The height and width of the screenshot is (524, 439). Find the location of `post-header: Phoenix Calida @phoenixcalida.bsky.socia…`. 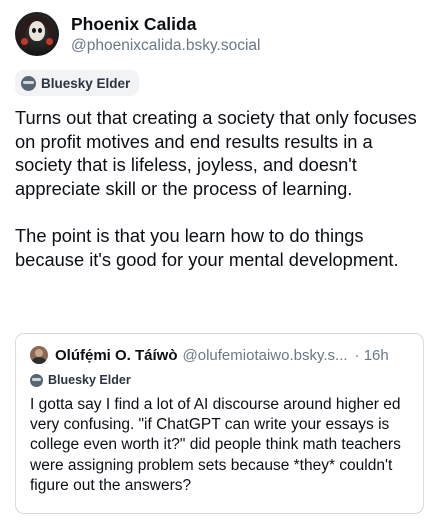

post-header: Phoenix Calida @phoenixcalida.bsky.socia… is located at coordinates (138, 34).